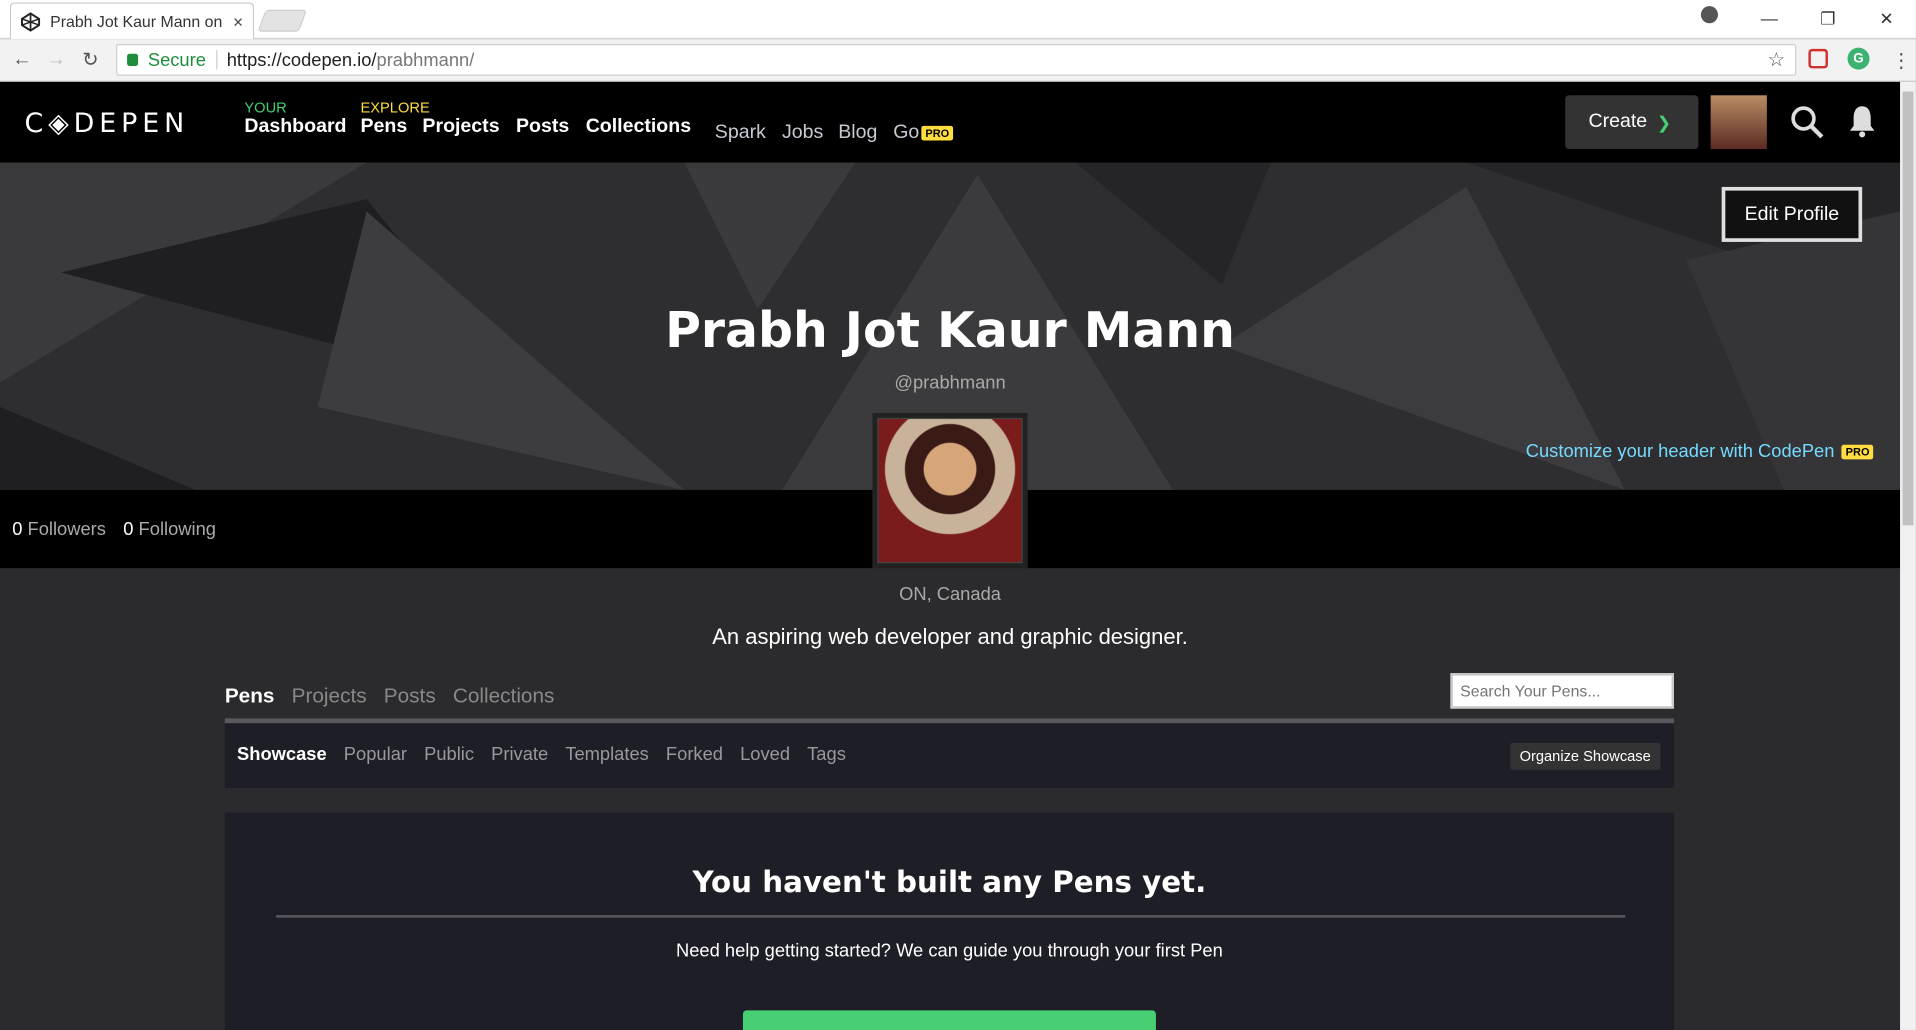 Image resolution: width=1916 pixels, height=1030 pixels. Describe the element at coordinates (301, 60) in the screenshot. I see `url-host: https://codepen.io/` at that location.